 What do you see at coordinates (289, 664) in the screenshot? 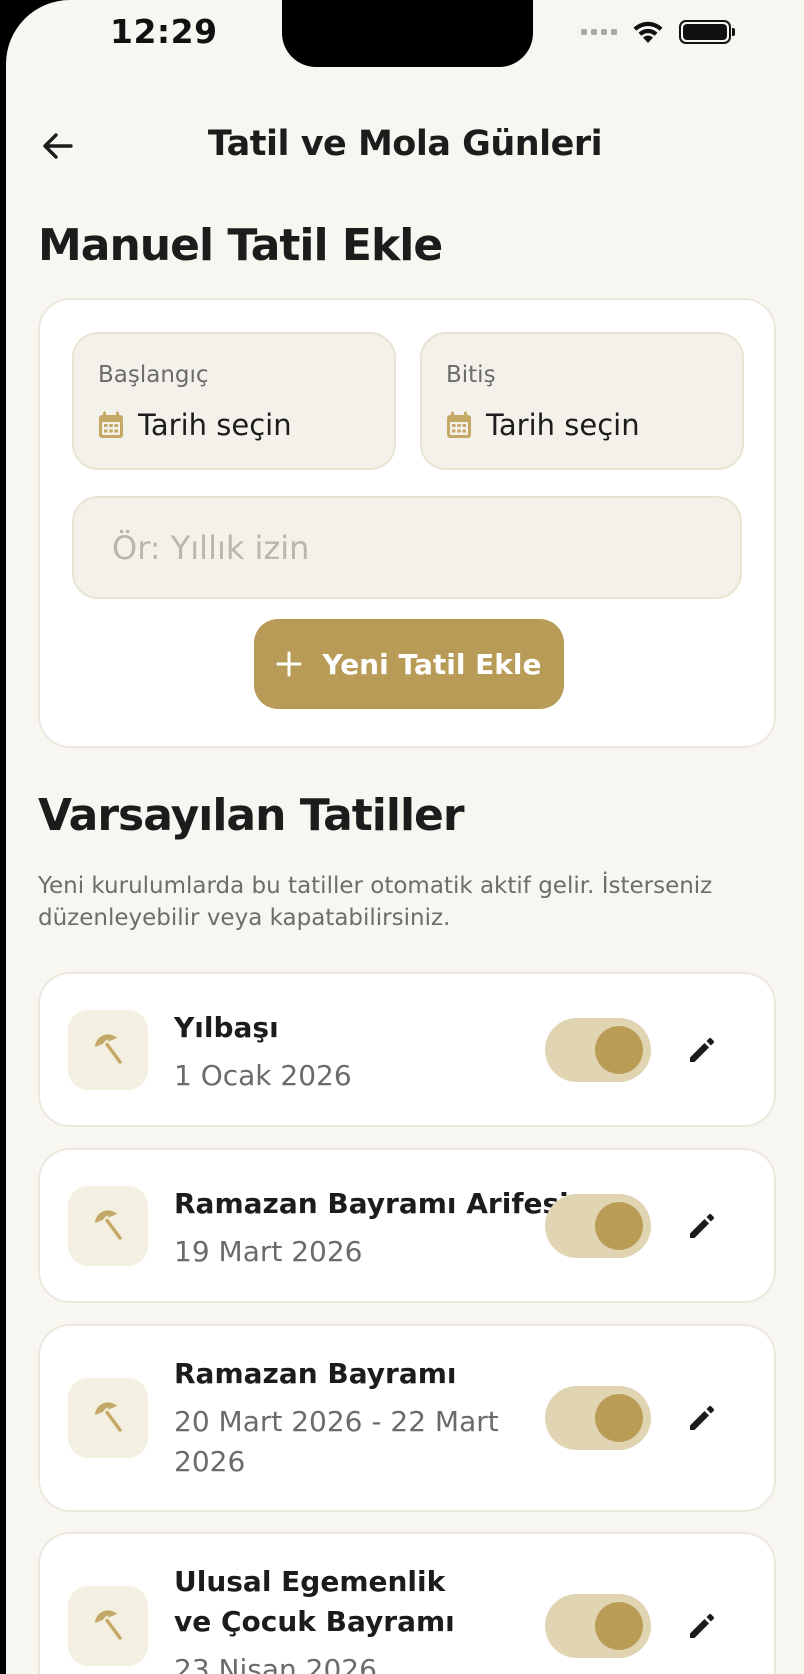
I see `plus-icon` at bounding box center [289, 664].